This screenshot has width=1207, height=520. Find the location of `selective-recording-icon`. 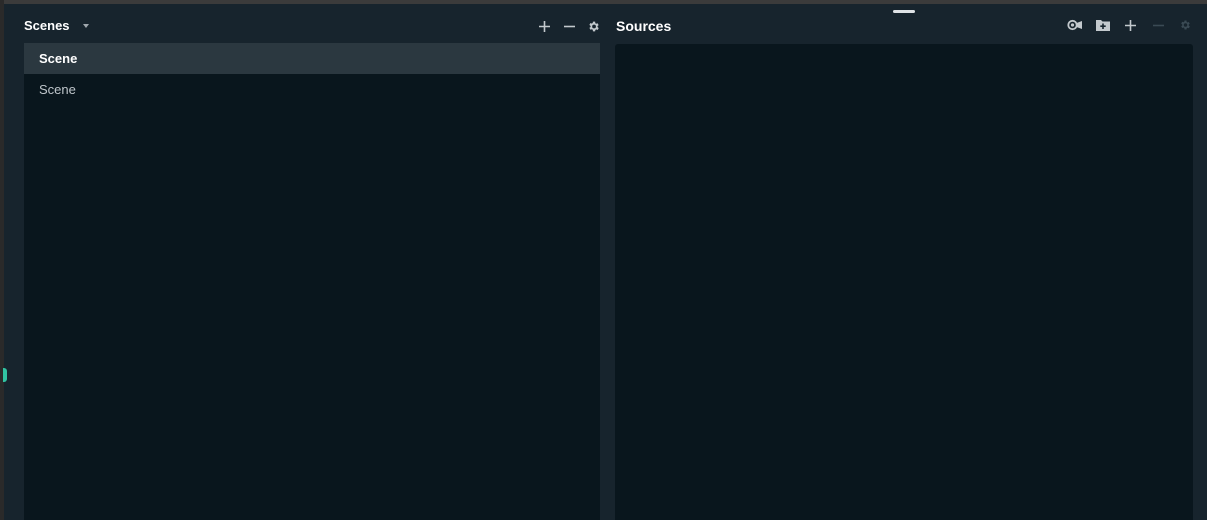

selective-recording-icon is located at coordinates (1075, 25).